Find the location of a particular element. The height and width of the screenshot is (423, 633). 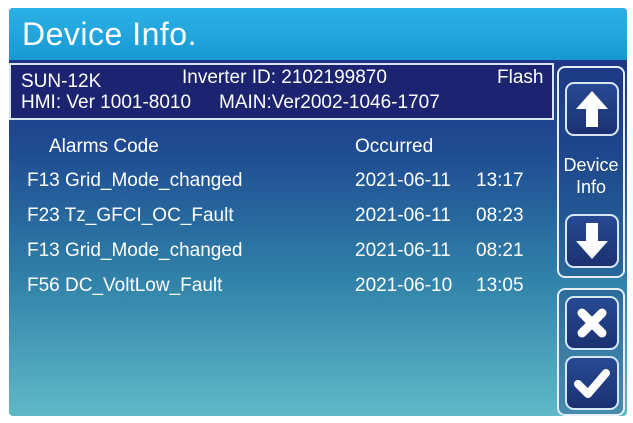

alarm-time: 13:17 is located at coordinates (500, 180).